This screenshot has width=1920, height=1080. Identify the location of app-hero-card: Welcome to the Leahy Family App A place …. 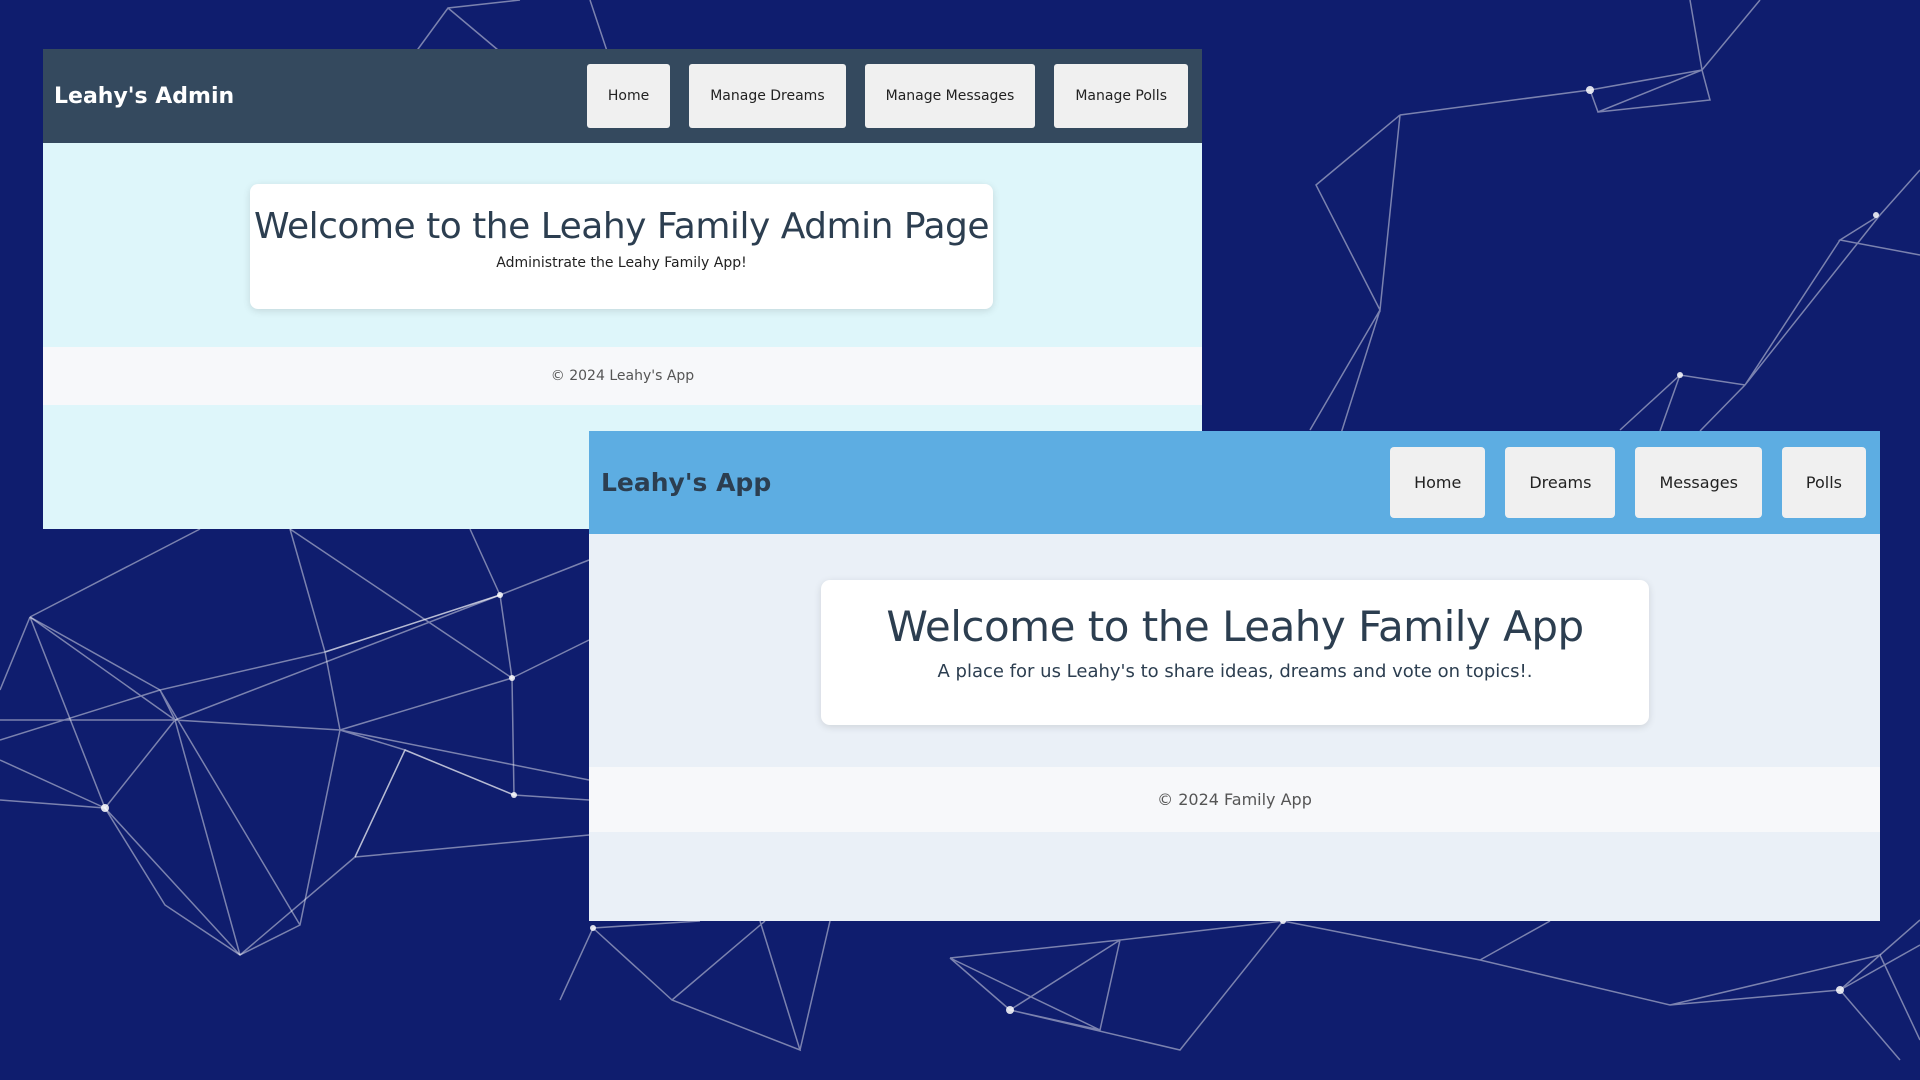
(1235, 652).